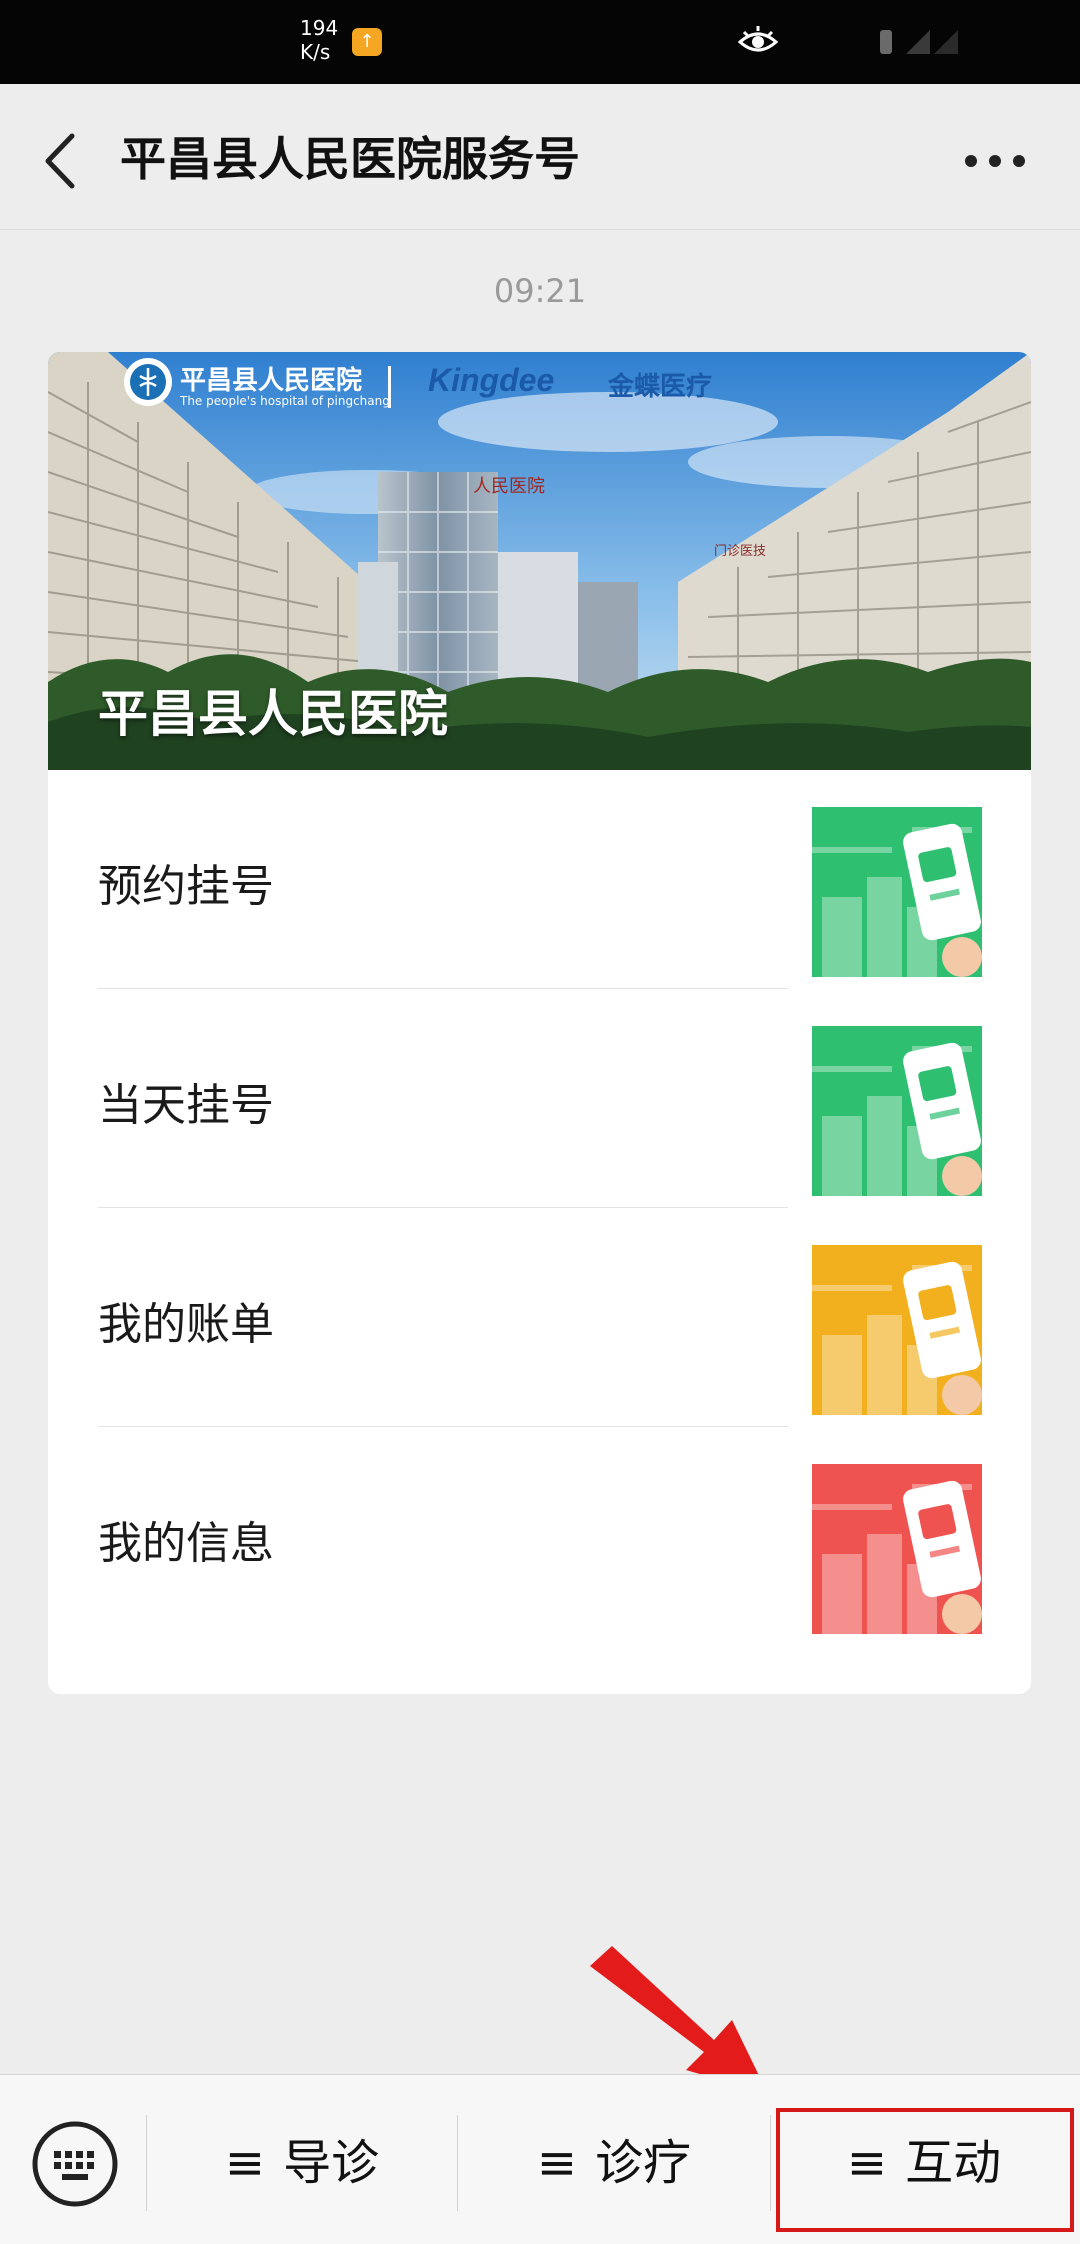 The height and width of the screenshot is (2244, 1080). I want to click on menu-treatment-button: ≡ 诊疗, so click(614, 2163).